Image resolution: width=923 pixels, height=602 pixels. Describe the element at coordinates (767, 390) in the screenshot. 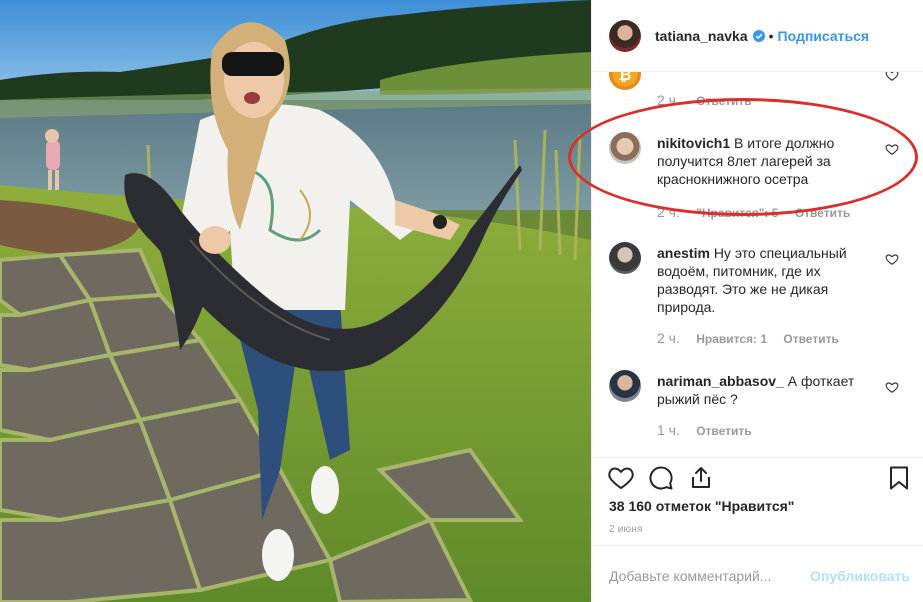

I see `comment-body: nariman_abbasov_ А фоткает рыжий пёс ?` at that location.